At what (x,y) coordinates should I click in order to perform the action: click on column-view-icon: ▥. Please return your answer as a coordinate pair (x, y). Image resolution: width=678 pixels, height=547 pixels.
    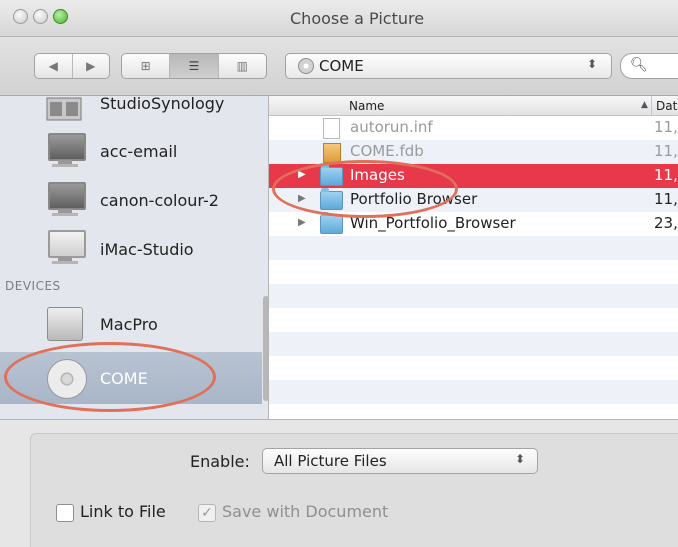
    Looking at the image, I should click on (242, 66).